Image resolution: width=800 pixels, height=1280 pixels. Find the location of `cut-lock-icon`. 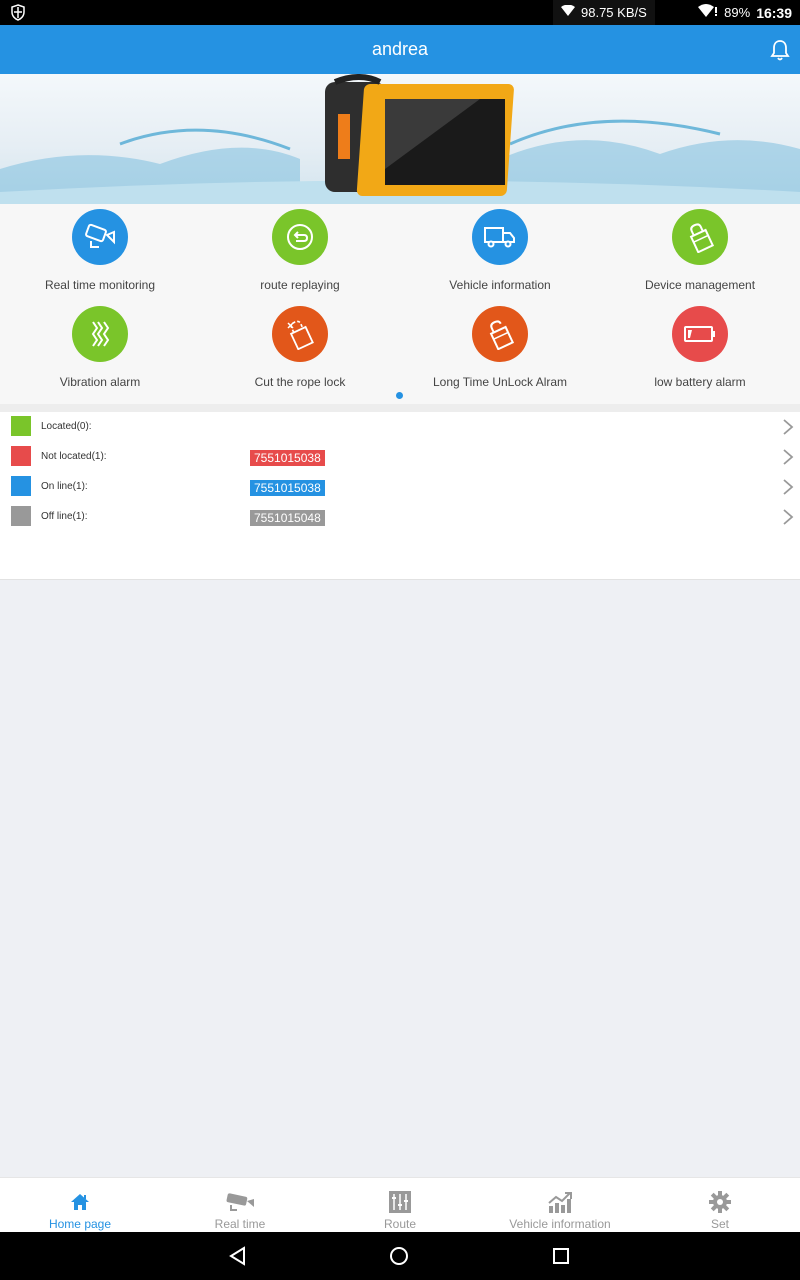

cut-lock-icon is located at coordinates (300, 334).